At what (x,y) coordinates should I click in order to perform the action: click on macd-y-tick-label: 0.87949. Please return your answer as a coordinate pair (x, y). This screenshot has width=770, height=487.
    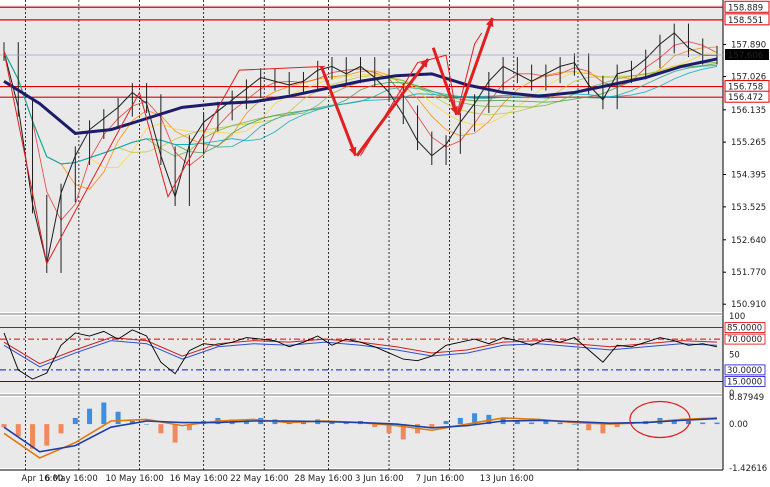
    Looking at the image, I should click on (746, 398).